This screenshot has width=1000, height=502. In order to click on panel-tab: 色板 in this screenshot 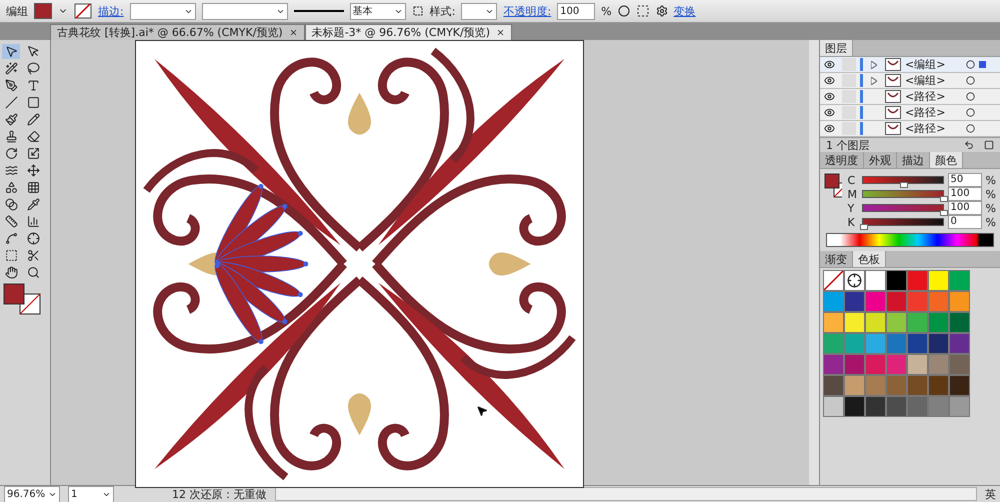, I will do `click(869, 259)`.